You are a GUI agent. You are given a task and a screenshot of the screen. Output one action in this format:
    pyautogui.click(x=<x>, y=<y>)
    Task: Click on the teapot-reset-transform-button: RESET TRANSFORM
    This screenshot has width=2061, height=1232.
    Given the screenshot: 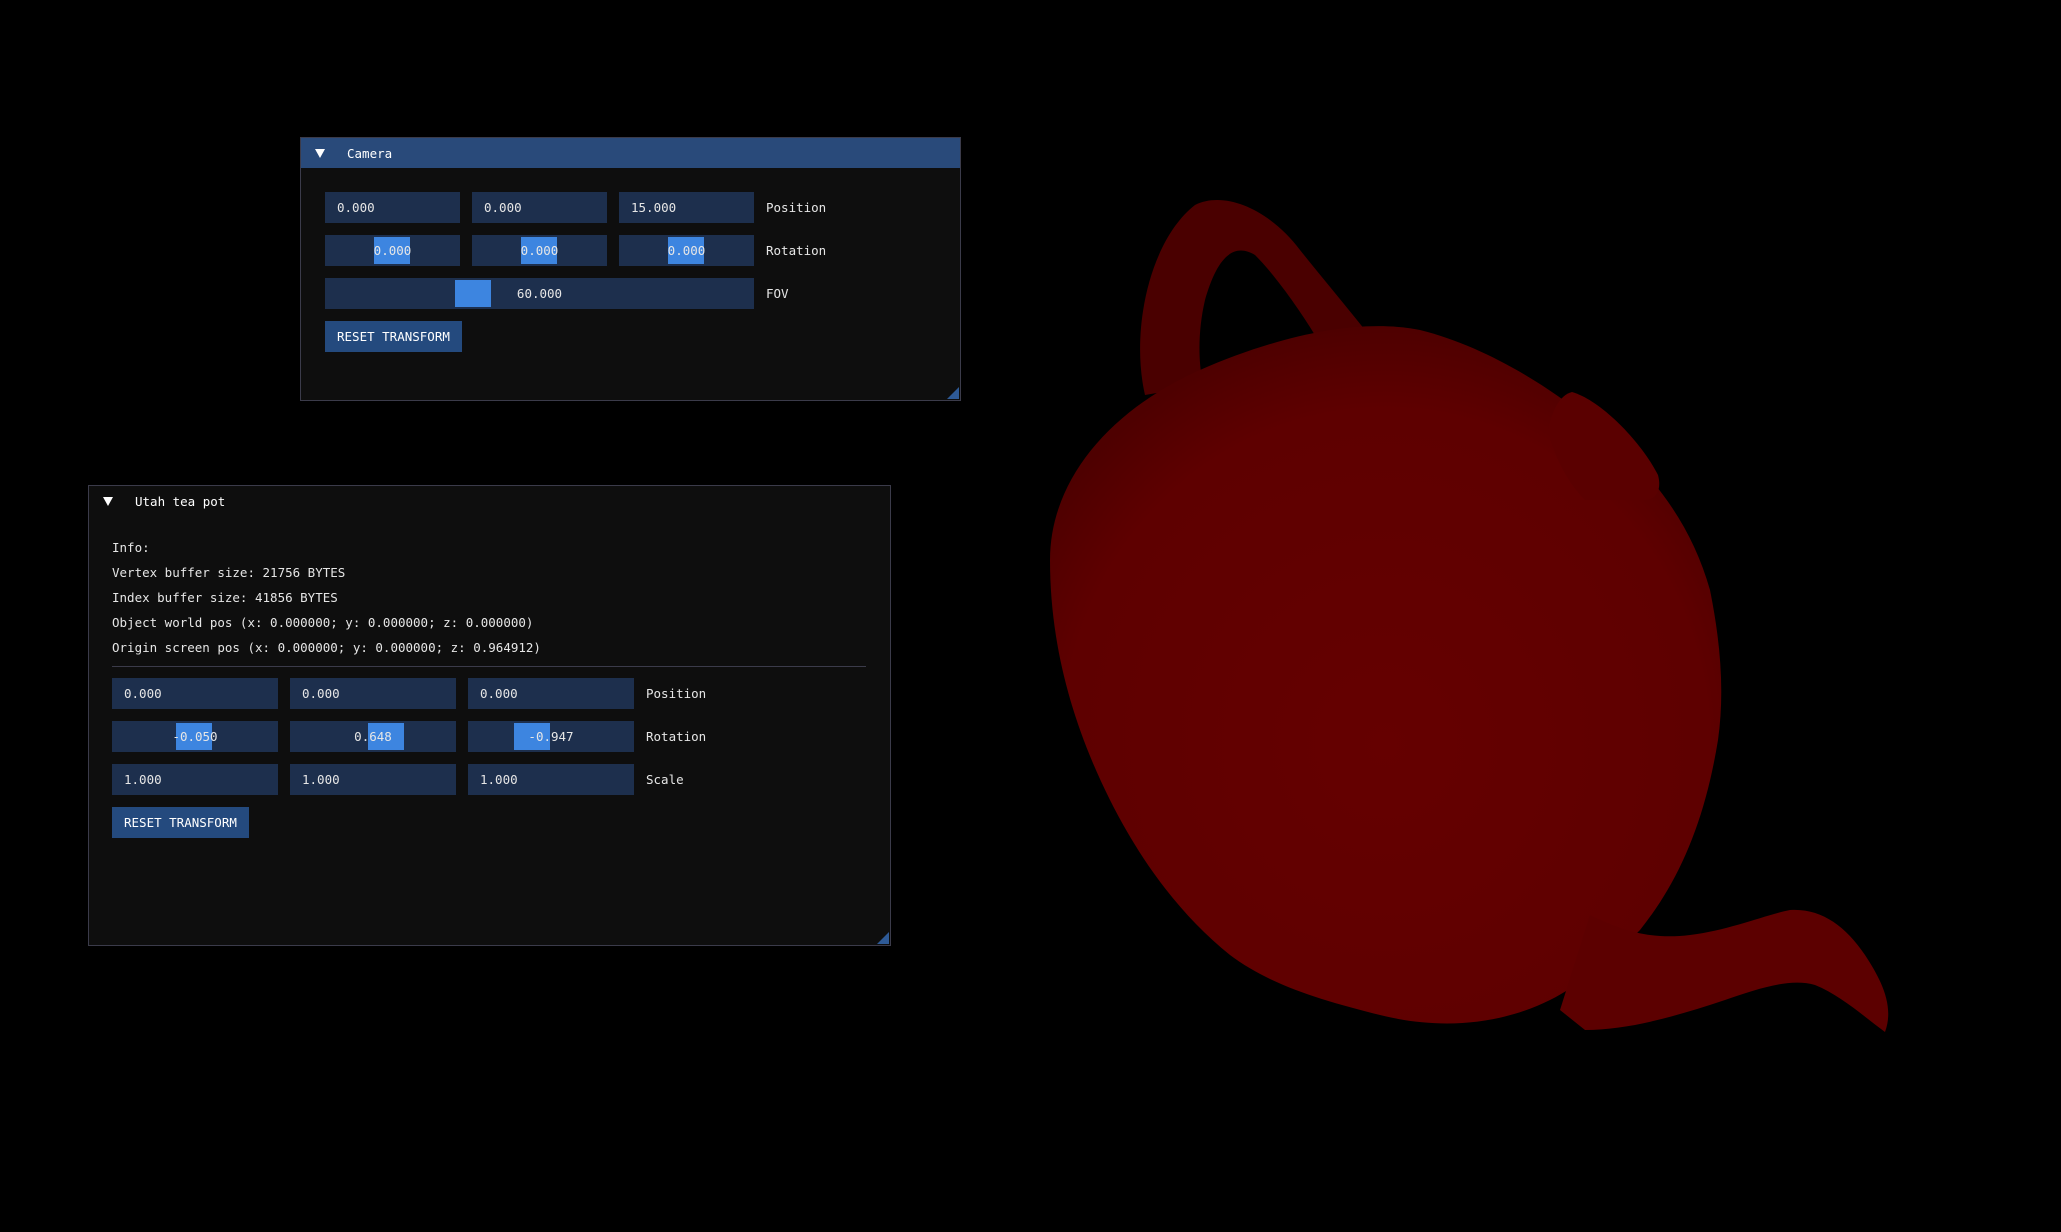 What is the action you would take?
    pyautogui.click(x=180, y=822)
    